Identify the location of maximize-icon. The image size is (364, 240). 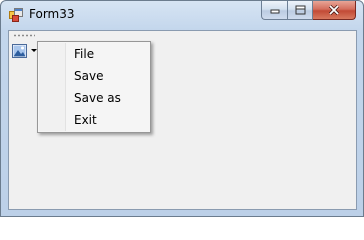
(300, 10).